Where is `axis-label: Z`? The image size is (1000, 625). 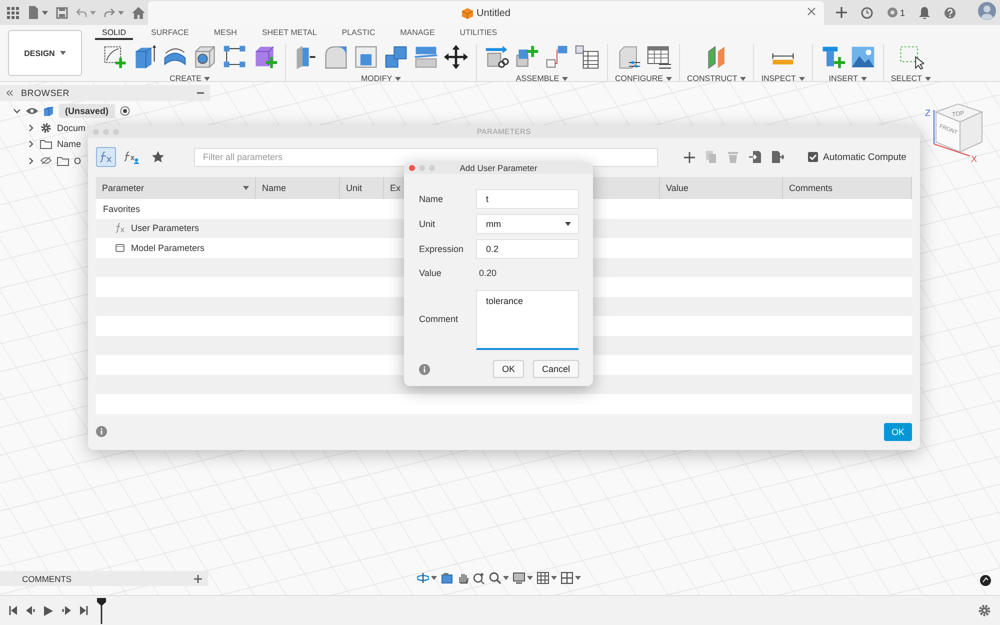
axis-label: Z is located at coordinates (927, 113).